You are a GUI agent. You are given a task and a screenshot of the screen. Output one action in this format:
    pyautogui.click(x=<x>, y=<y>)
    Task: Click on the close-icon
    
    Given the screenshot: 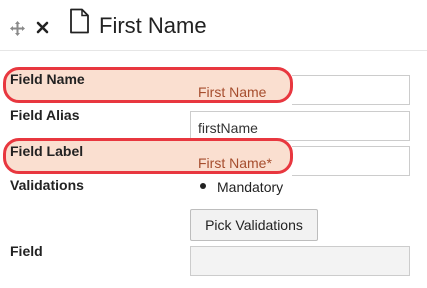 What is the action you would take?
    pyautogui.click(x=42, y=27)
    